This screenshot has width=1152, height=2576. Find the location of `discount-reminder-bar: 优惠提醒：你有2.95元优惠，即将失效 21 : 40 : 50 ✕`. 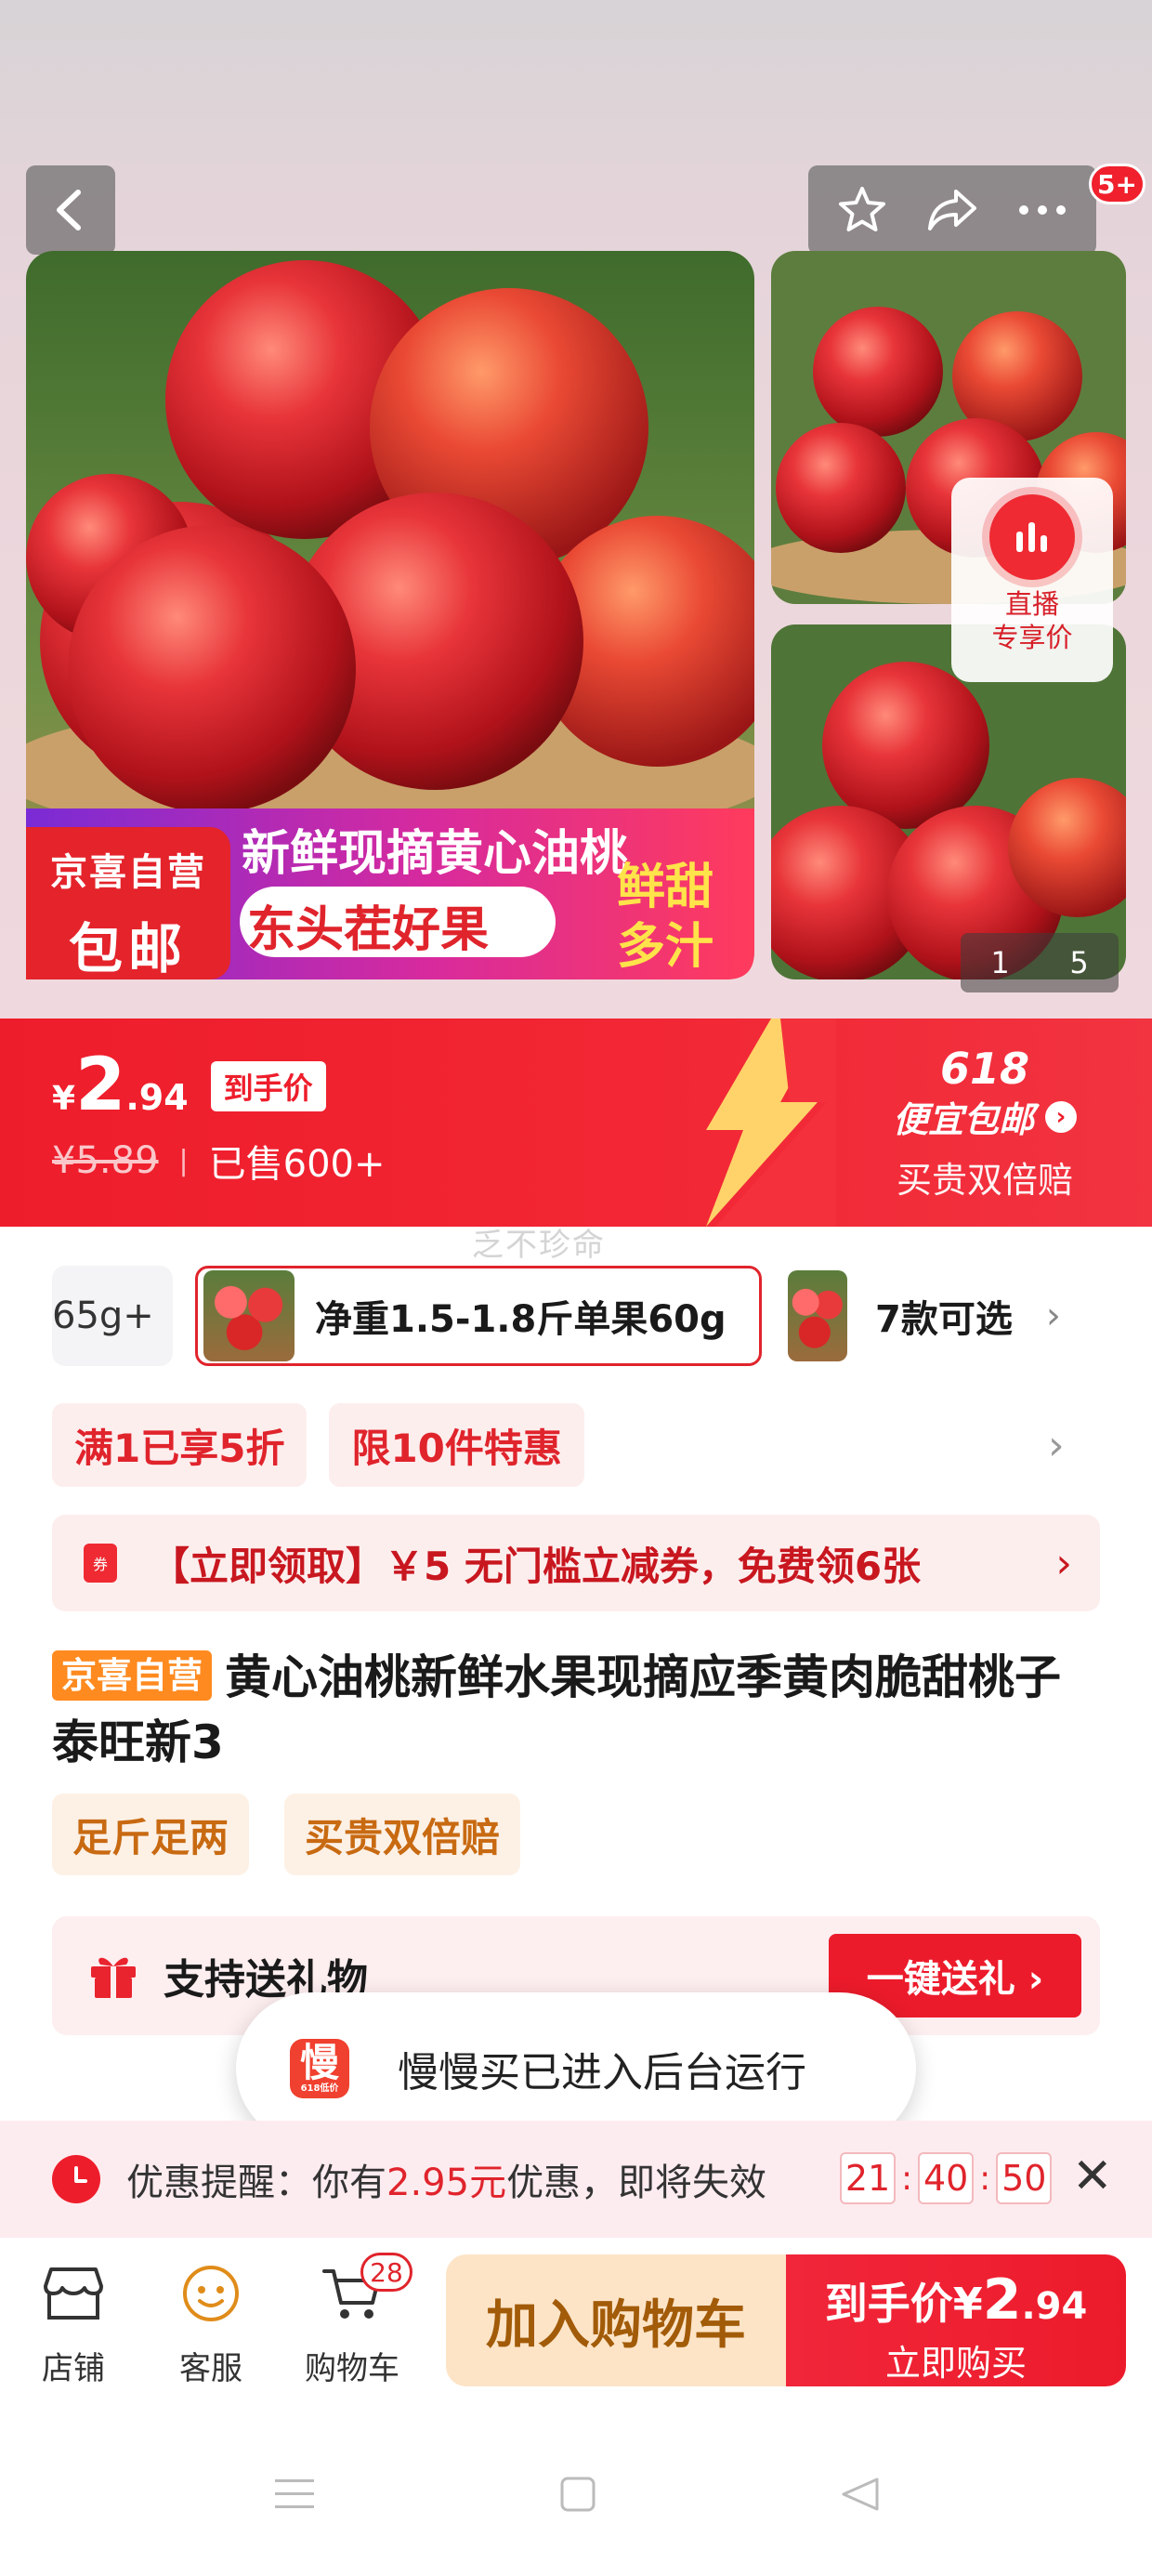

discount-reminder-bar: 优惠提醒：你有2.95元优惠，即将失效 21 : 40 : 50 ✕ is located at coordinates (576, 2179).